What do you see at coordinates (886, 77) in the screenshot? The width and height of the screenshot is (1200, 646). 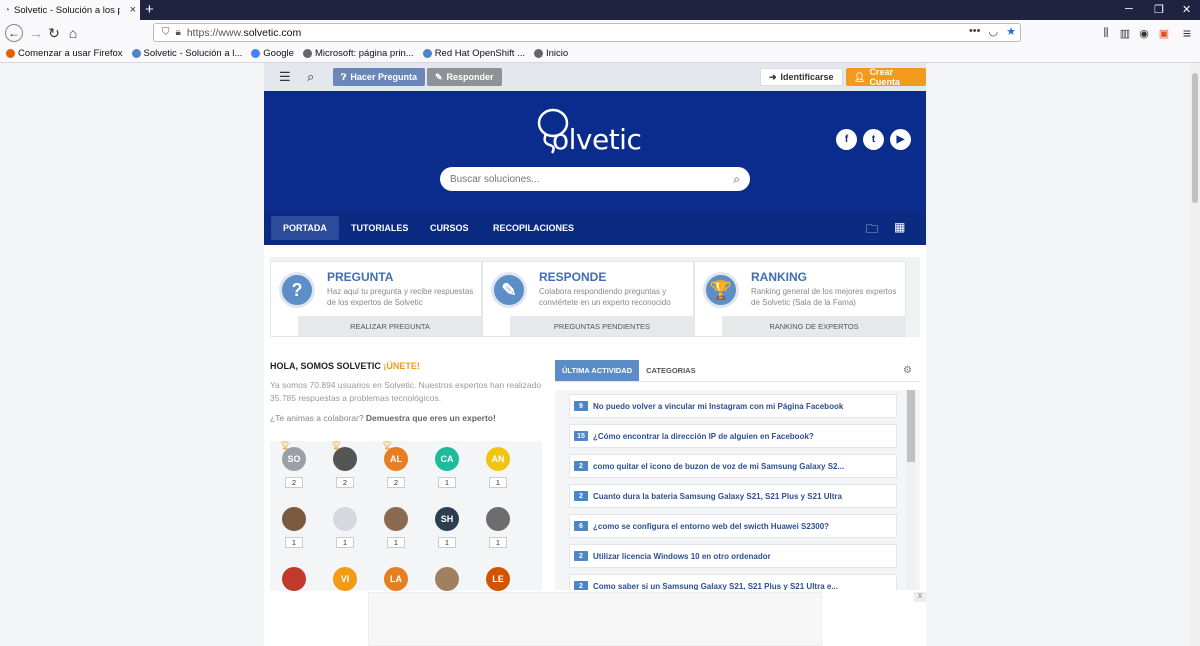 I see `create-account-button: 👤︎ Crear Cuenta` at bounding box center [886, 77].